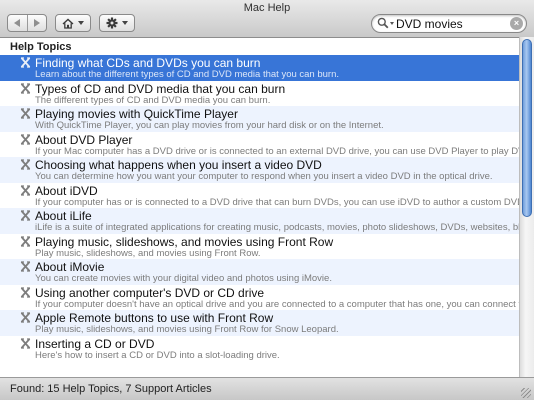 This screenshot has height=400, width=534. Describe the element at coordinates (527, 128) in the screenshot. I see `scrollbar-thumb` at that location.